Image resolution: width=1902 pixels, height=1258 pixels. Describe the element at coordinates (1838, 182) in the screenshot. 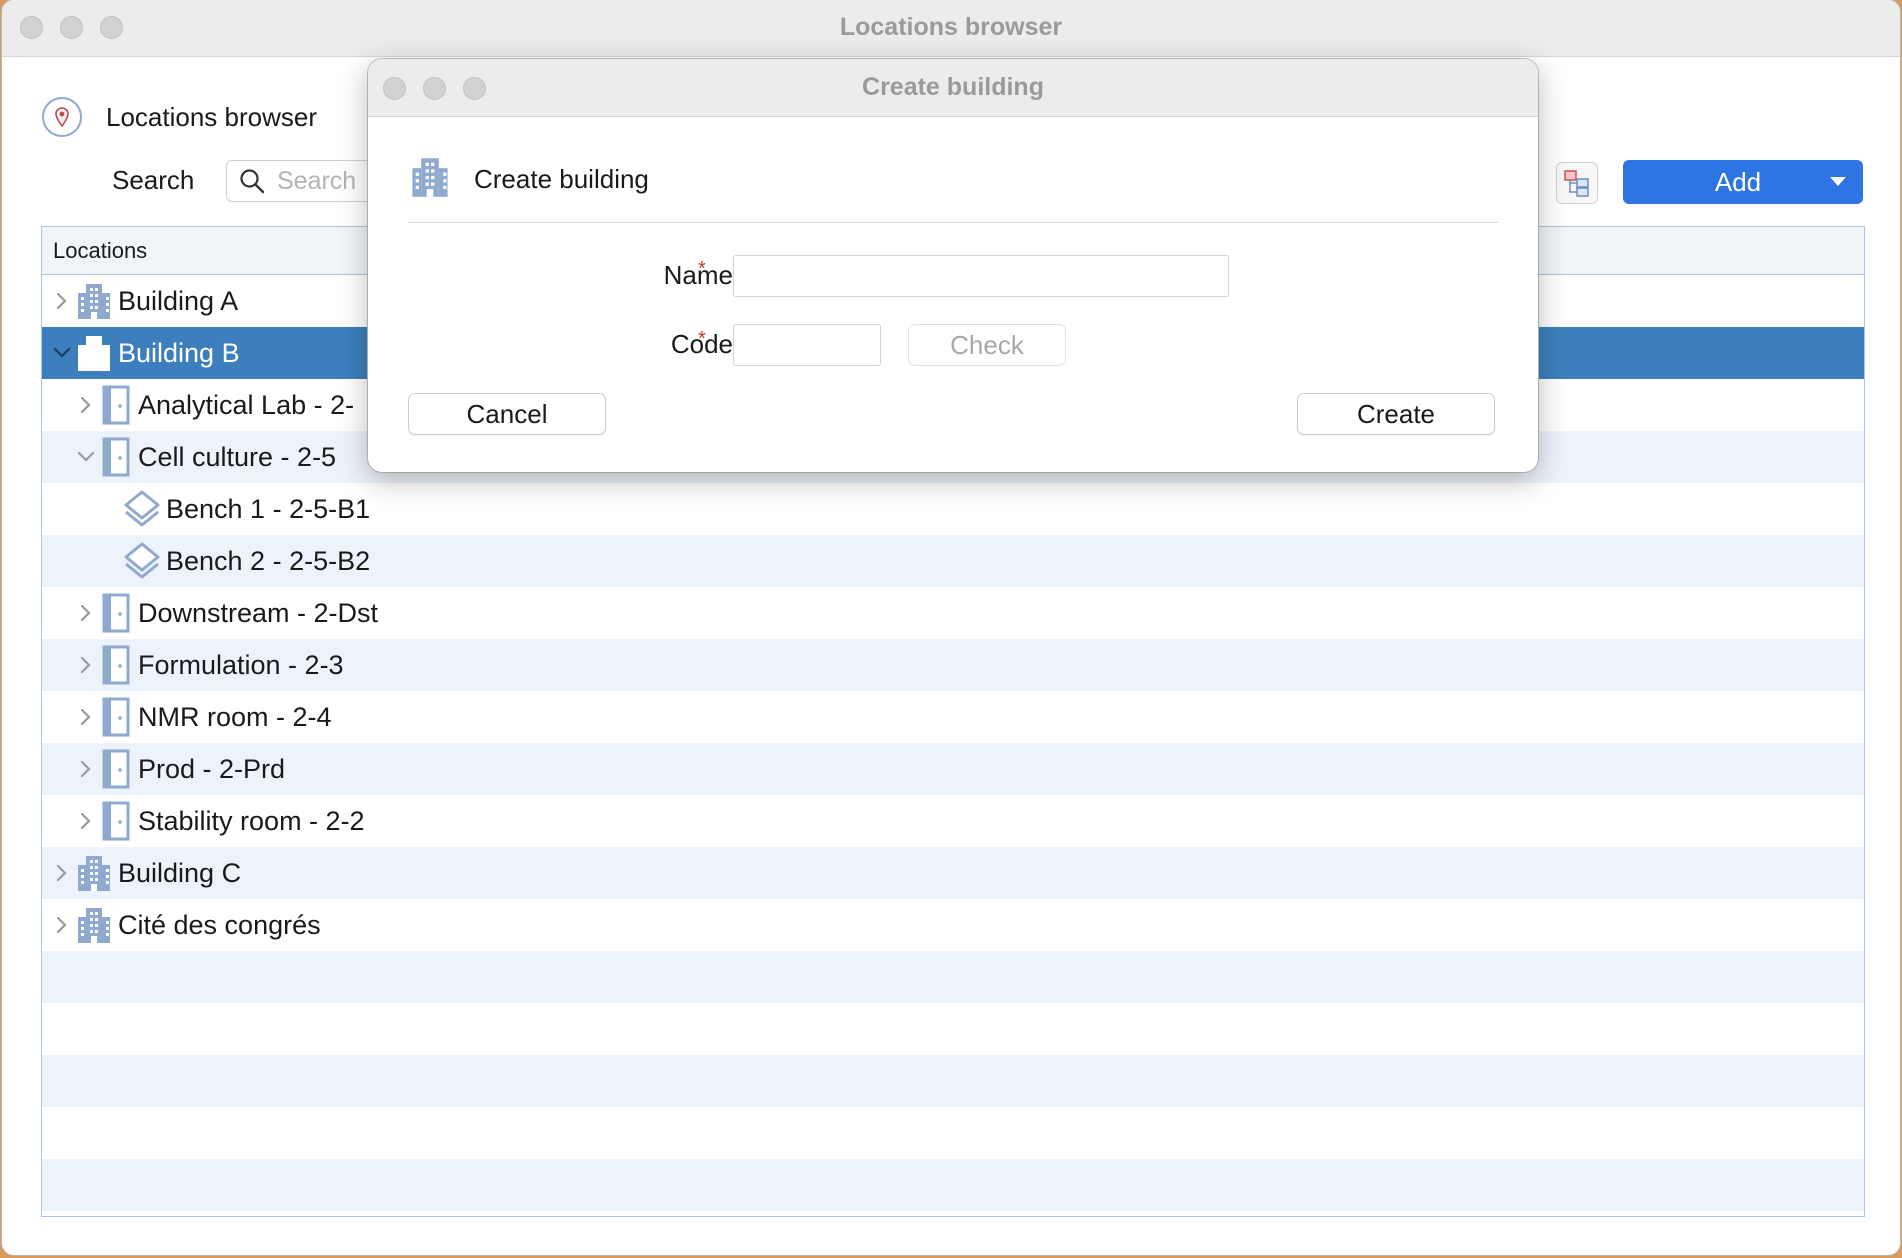

I see `add-dropdown-arrow-icon` at that location.